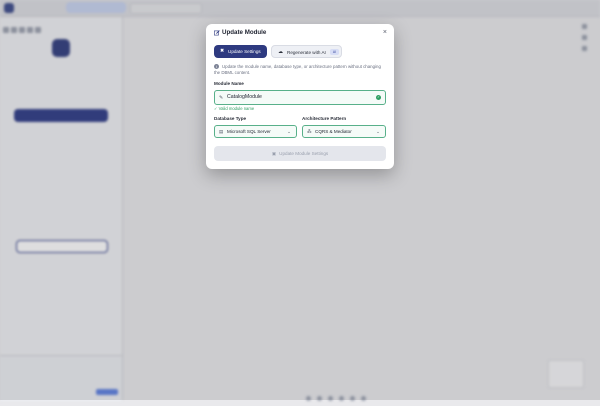 The width and height of the screenshot is (600, 406). I want to click on update-module-settings-button: ▣ Update Module Settings, so click(300, 153).